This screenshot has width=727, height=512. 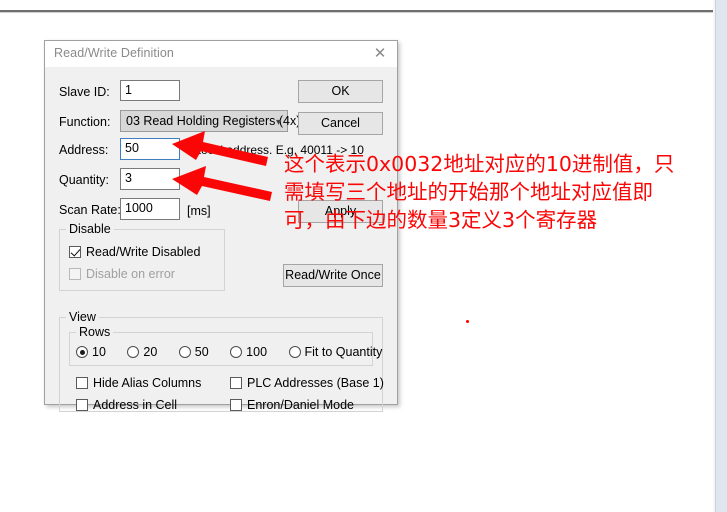 I want to click on disable-on-error-label: Disable on error, so click(x=130, y=274).